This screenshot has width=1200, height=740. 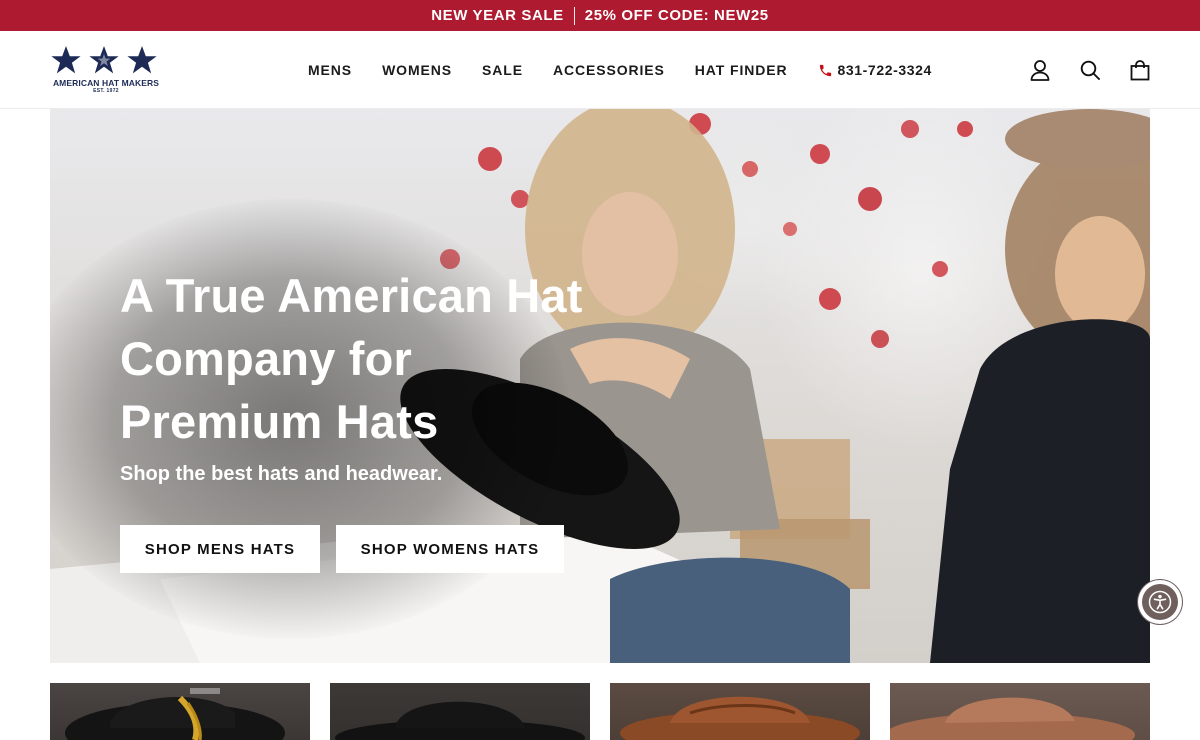 I want to click on hero-subtitle: Shop the best hats and headwear., so click(x=281, y=474).